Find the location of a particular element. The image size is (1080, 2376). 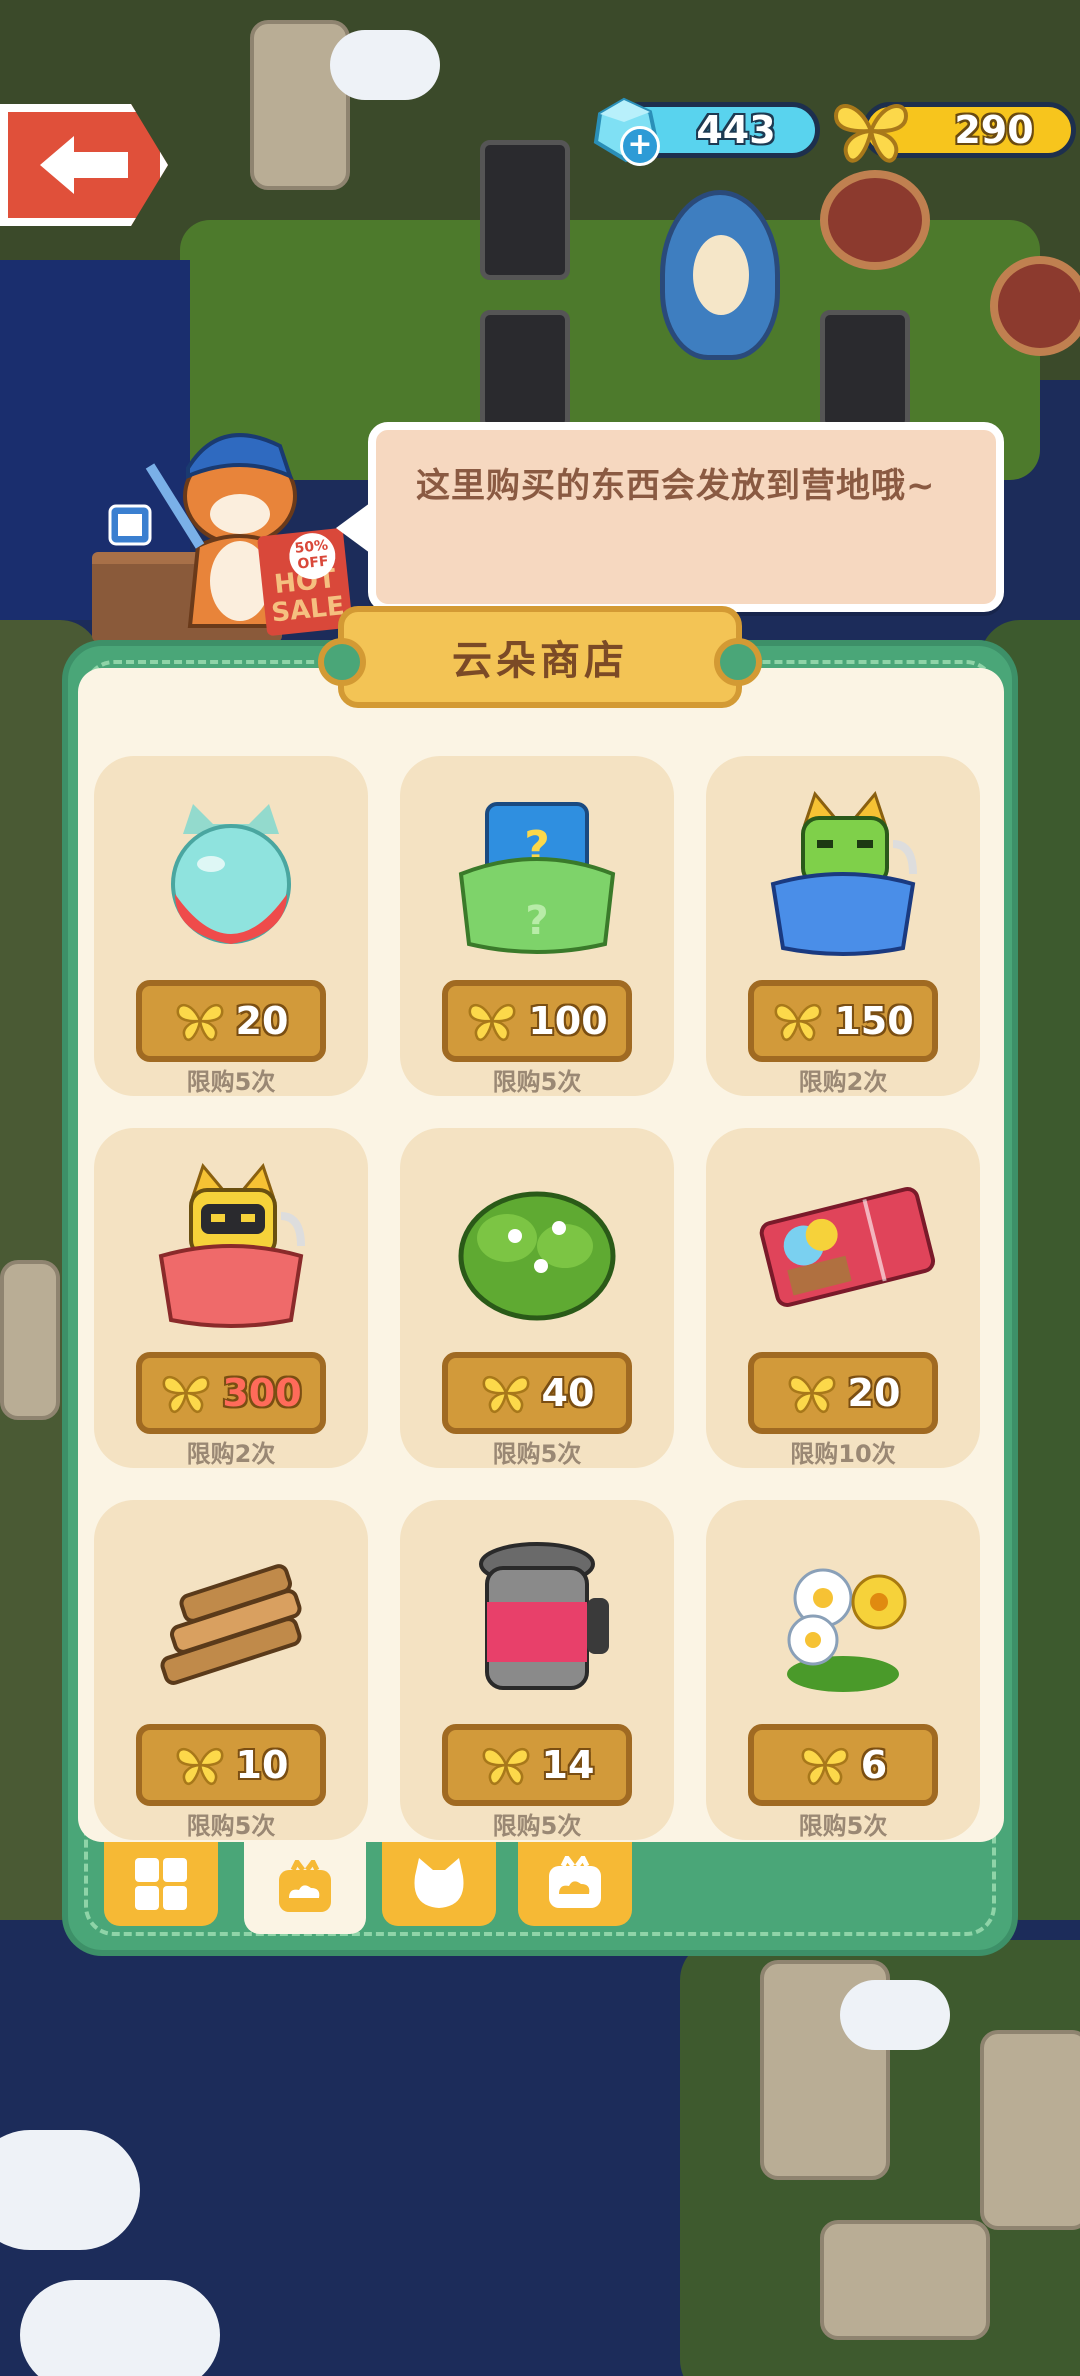

price-button: 300 is located at coordinates (231, 1393).